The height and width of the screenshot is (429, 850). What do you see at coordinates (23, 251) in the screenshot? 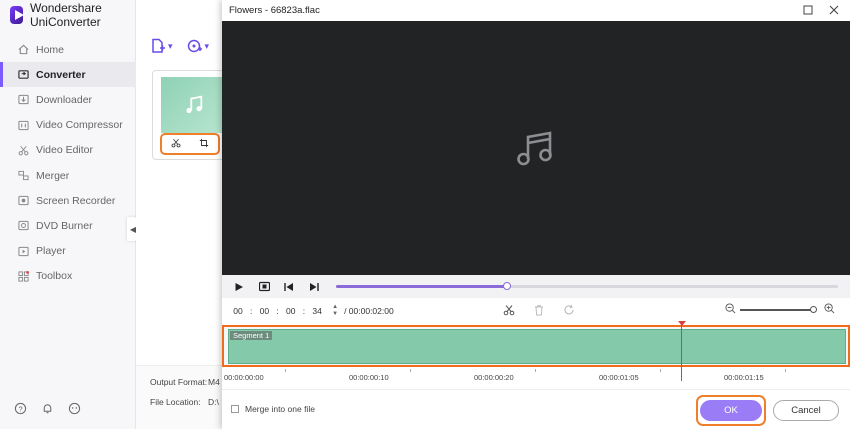
I see `play-icon` at bounding box center [23, 251].